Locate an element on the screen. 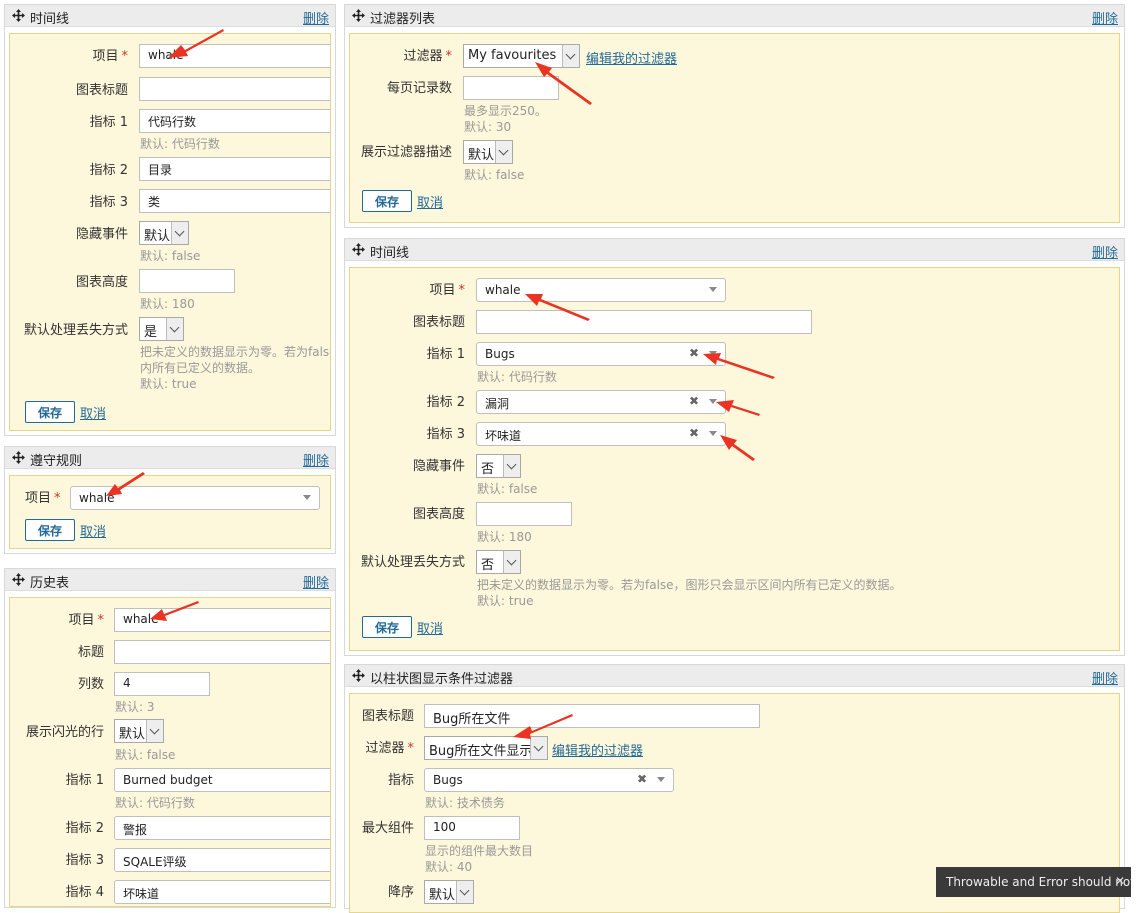  widget-form: 项目 * whale 保存 取消 is located at coordinates (170, 512).